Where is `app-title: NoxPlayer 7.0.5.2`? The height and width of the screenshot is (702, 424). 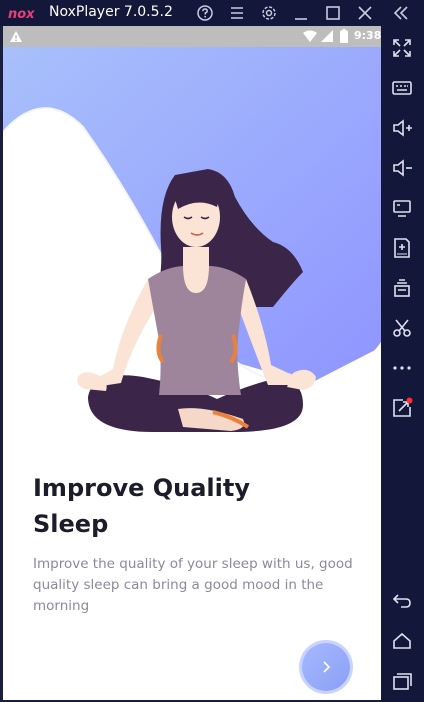
app-title: NoxPlayer 7.0.5.2 is located at coordinates (111, 12).